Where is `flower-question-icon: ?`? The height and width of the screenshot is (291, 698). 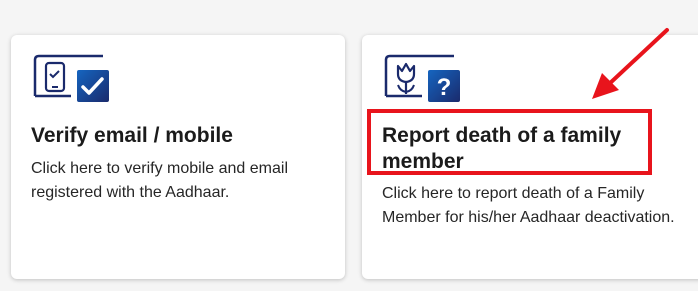
flower-question-icon: ? is located at coordinates (422, 80).